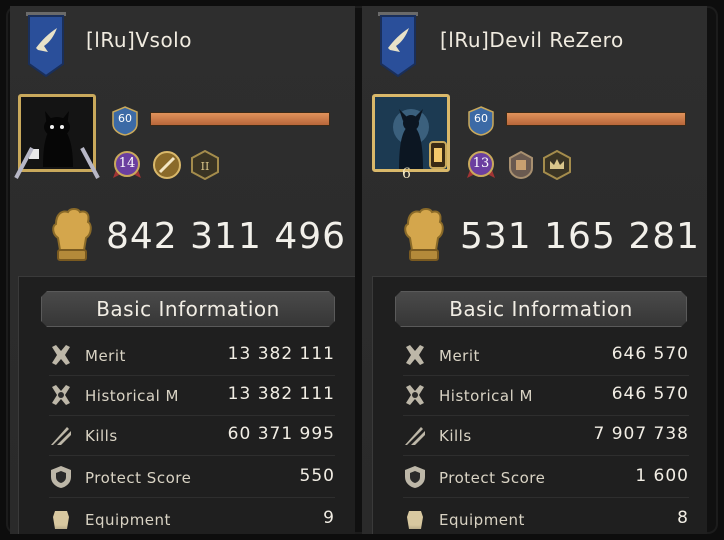 The height and width of the screenshot is (540, 724). Describe the element at coordinates (557, 165) in the screenshot. I see `crown-badge-icon` at that location.